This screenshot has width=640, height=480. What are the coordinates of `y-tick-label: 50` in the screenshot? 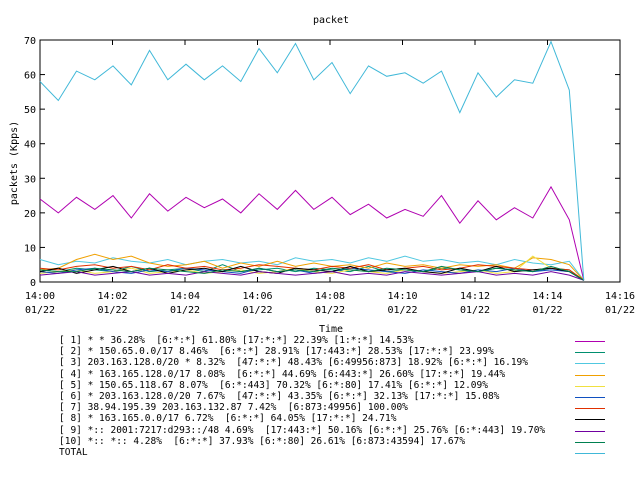 It's located at (30, 110).